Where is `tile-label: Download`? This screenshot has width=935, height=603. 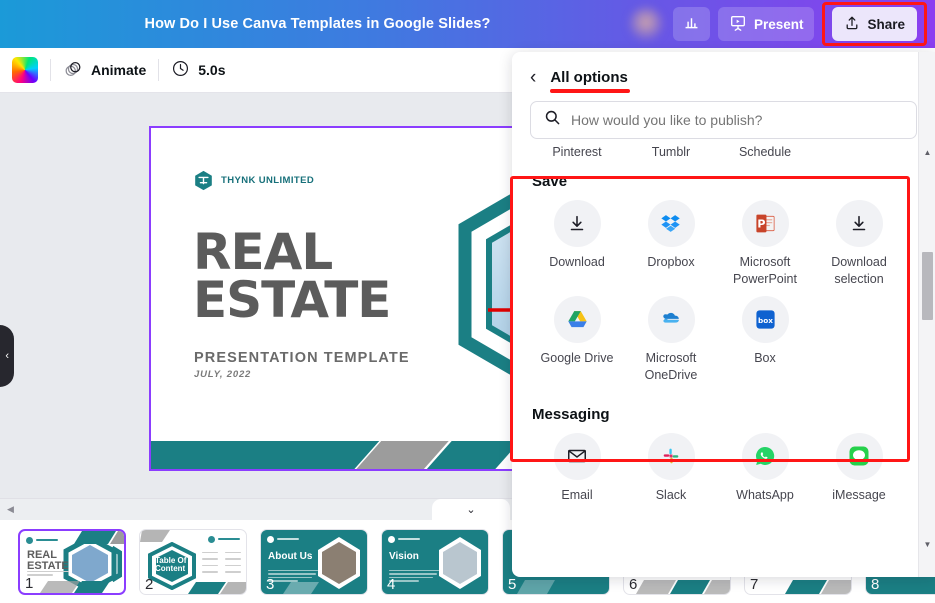
tile-label: Download is located at coordinates (577, 262).